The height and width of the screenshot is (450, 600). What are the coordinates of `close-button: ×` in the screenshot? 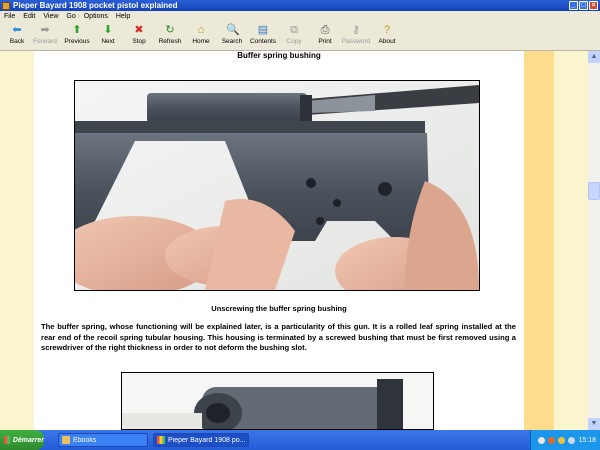 It's located at (593, 5).